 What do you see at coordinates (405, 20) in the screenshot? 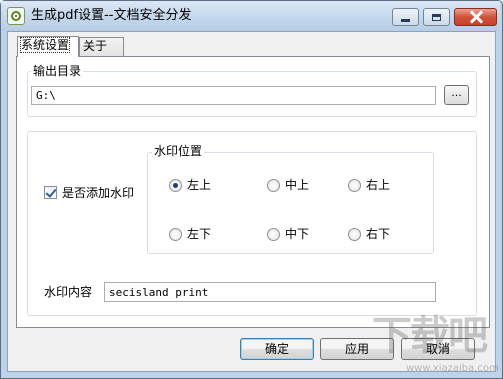
I see `minimize-icon` at bounding box center [405, 20].